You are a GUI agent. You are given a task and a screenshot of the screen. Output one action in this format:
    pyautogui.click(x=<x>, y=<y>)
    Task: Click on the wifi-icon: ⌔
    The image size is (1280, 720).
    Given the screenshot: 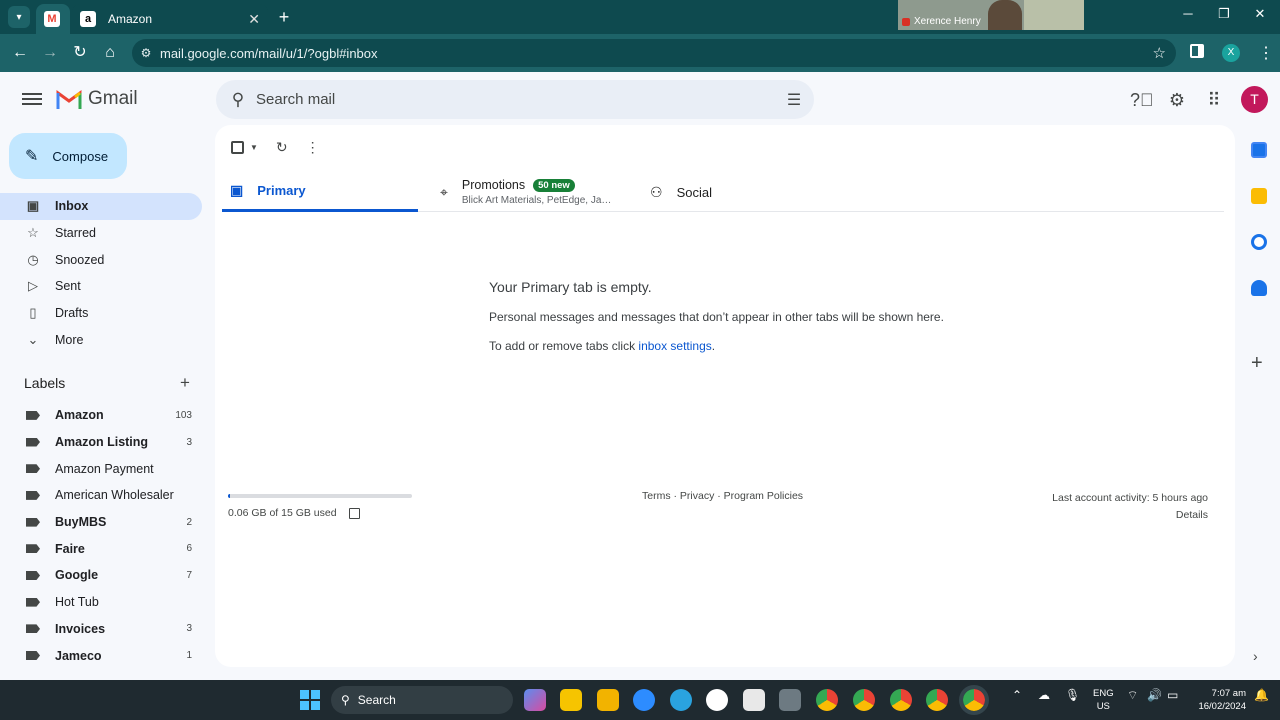 What is the action you would take?
    pyautogui.click(x=1132, y=695)
    